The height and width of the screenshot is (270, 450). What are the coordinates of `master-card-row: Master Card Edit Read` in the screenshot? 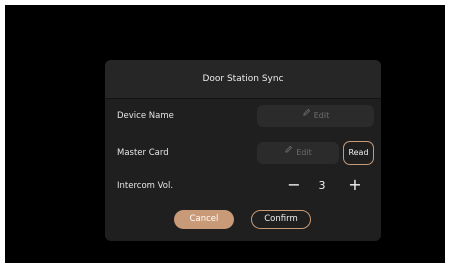 It's located at (243, 153).